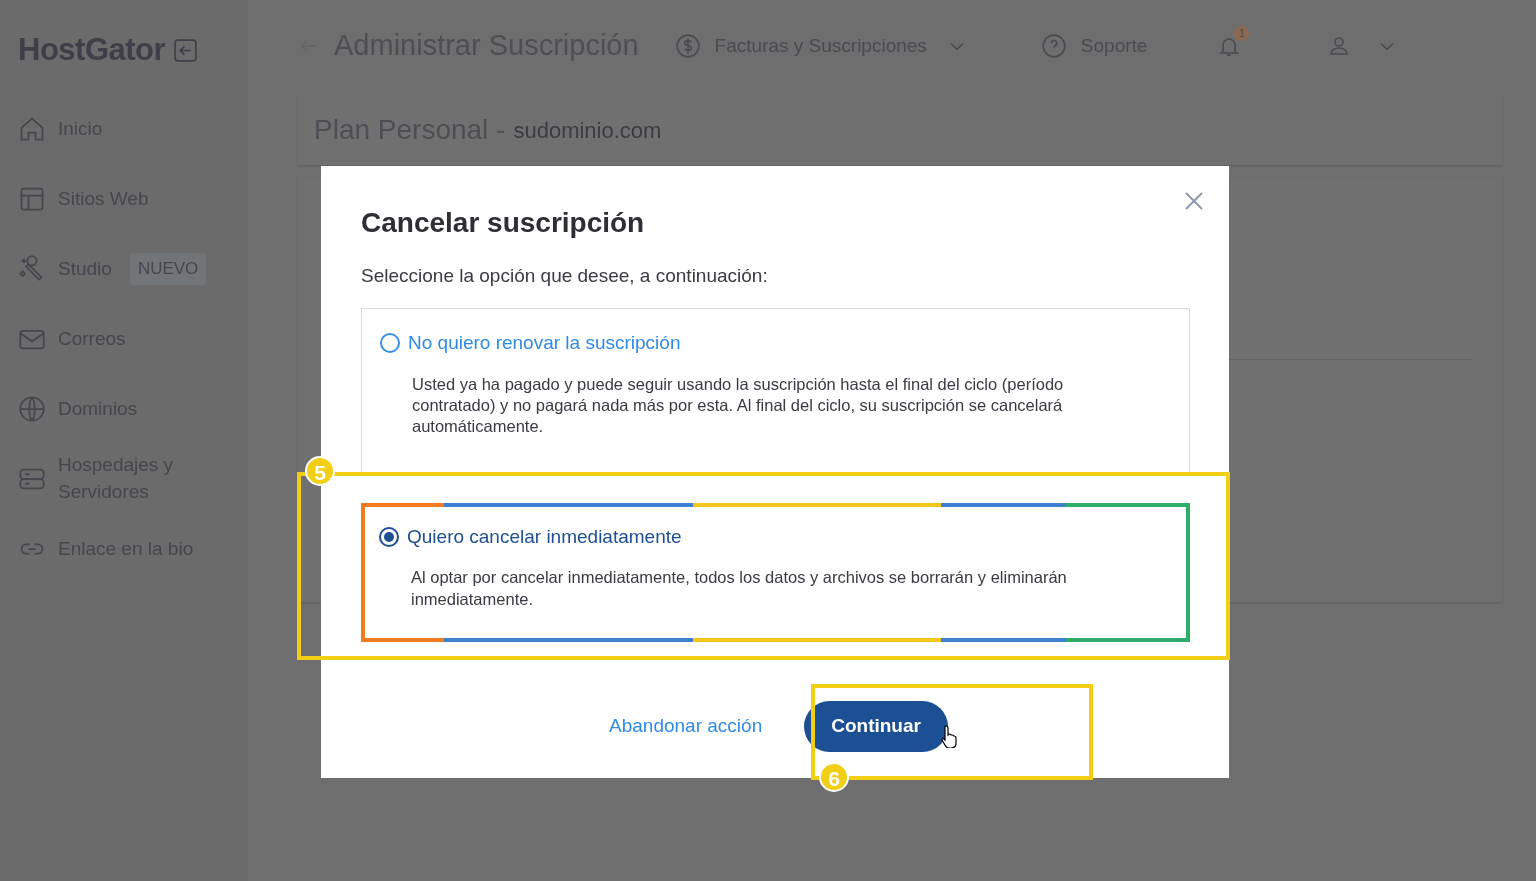 This screenshot has height=881, width=1536. What do you see at coordinates (186, 50) in the screenshot?
I see `collapse-icon` at bounding box center [186, 50].